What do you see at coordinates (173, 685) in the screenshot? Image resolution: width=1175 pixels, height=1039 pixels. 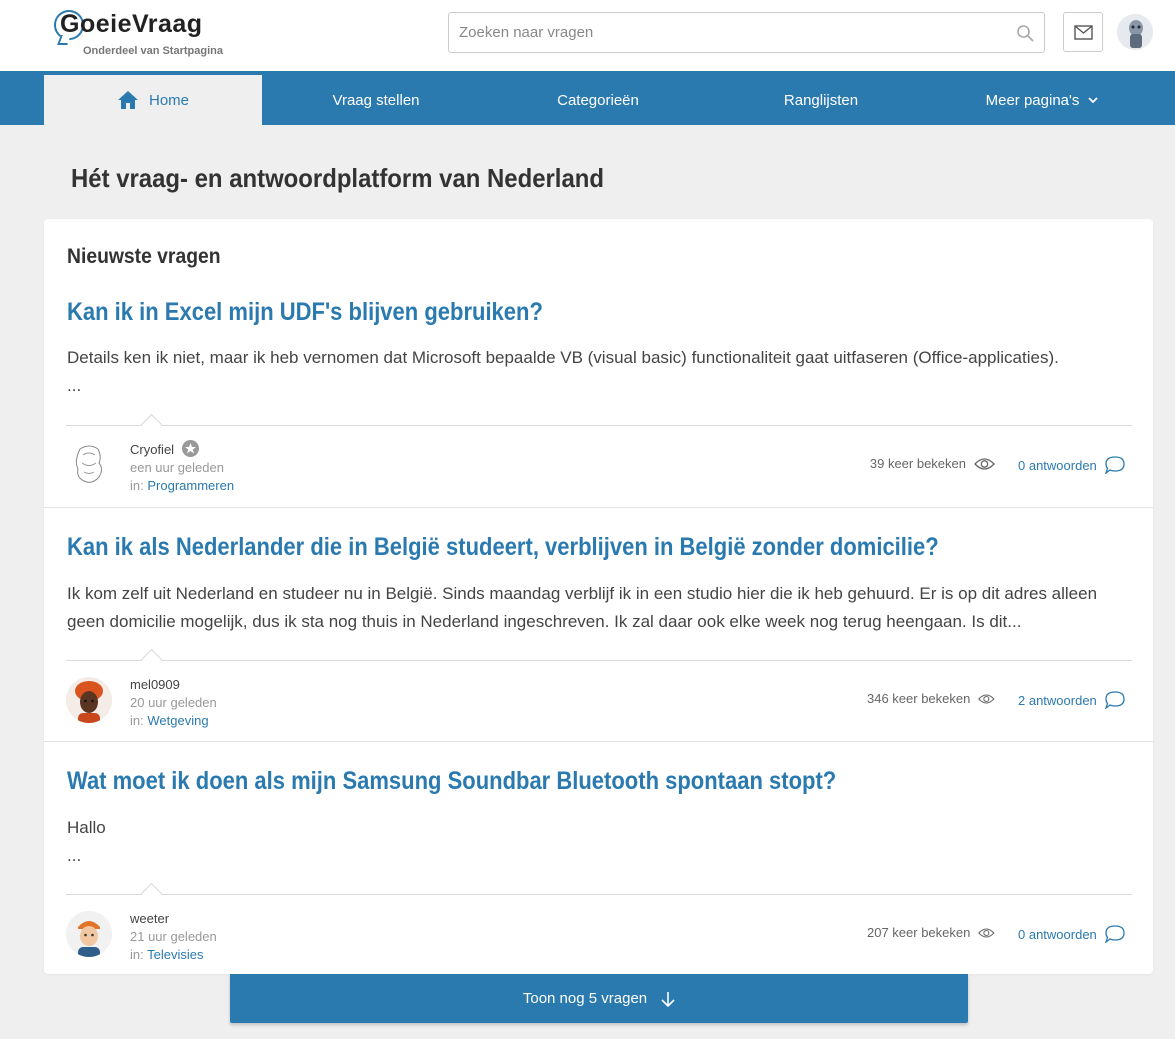 I see `username: mel0909` at bounding box center [173, 685].